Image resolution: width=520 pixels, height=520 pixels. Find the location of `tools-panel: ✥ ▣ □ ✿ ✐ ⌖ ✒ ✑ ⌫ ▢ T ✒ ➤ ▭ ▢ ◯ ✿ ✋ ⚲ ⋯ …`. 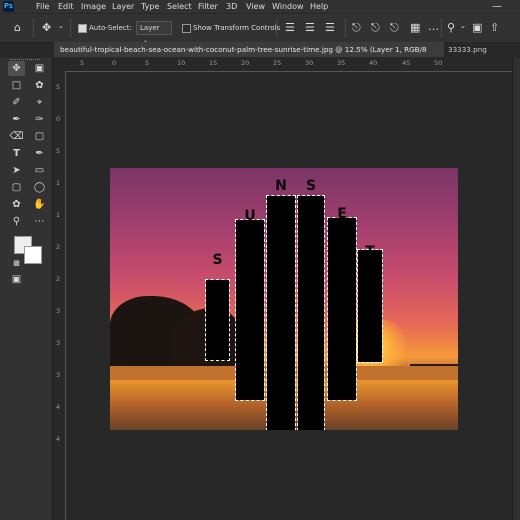

tools-panel: ✥ ▣ □ ✿ ✐ ⌖ ✒ ✑ ⌫ ▢ T ✒ ➤ ▭ ▢ ◯ ✿ ✋ ⚲ ⋯ … is located at coordinates (26, 289).